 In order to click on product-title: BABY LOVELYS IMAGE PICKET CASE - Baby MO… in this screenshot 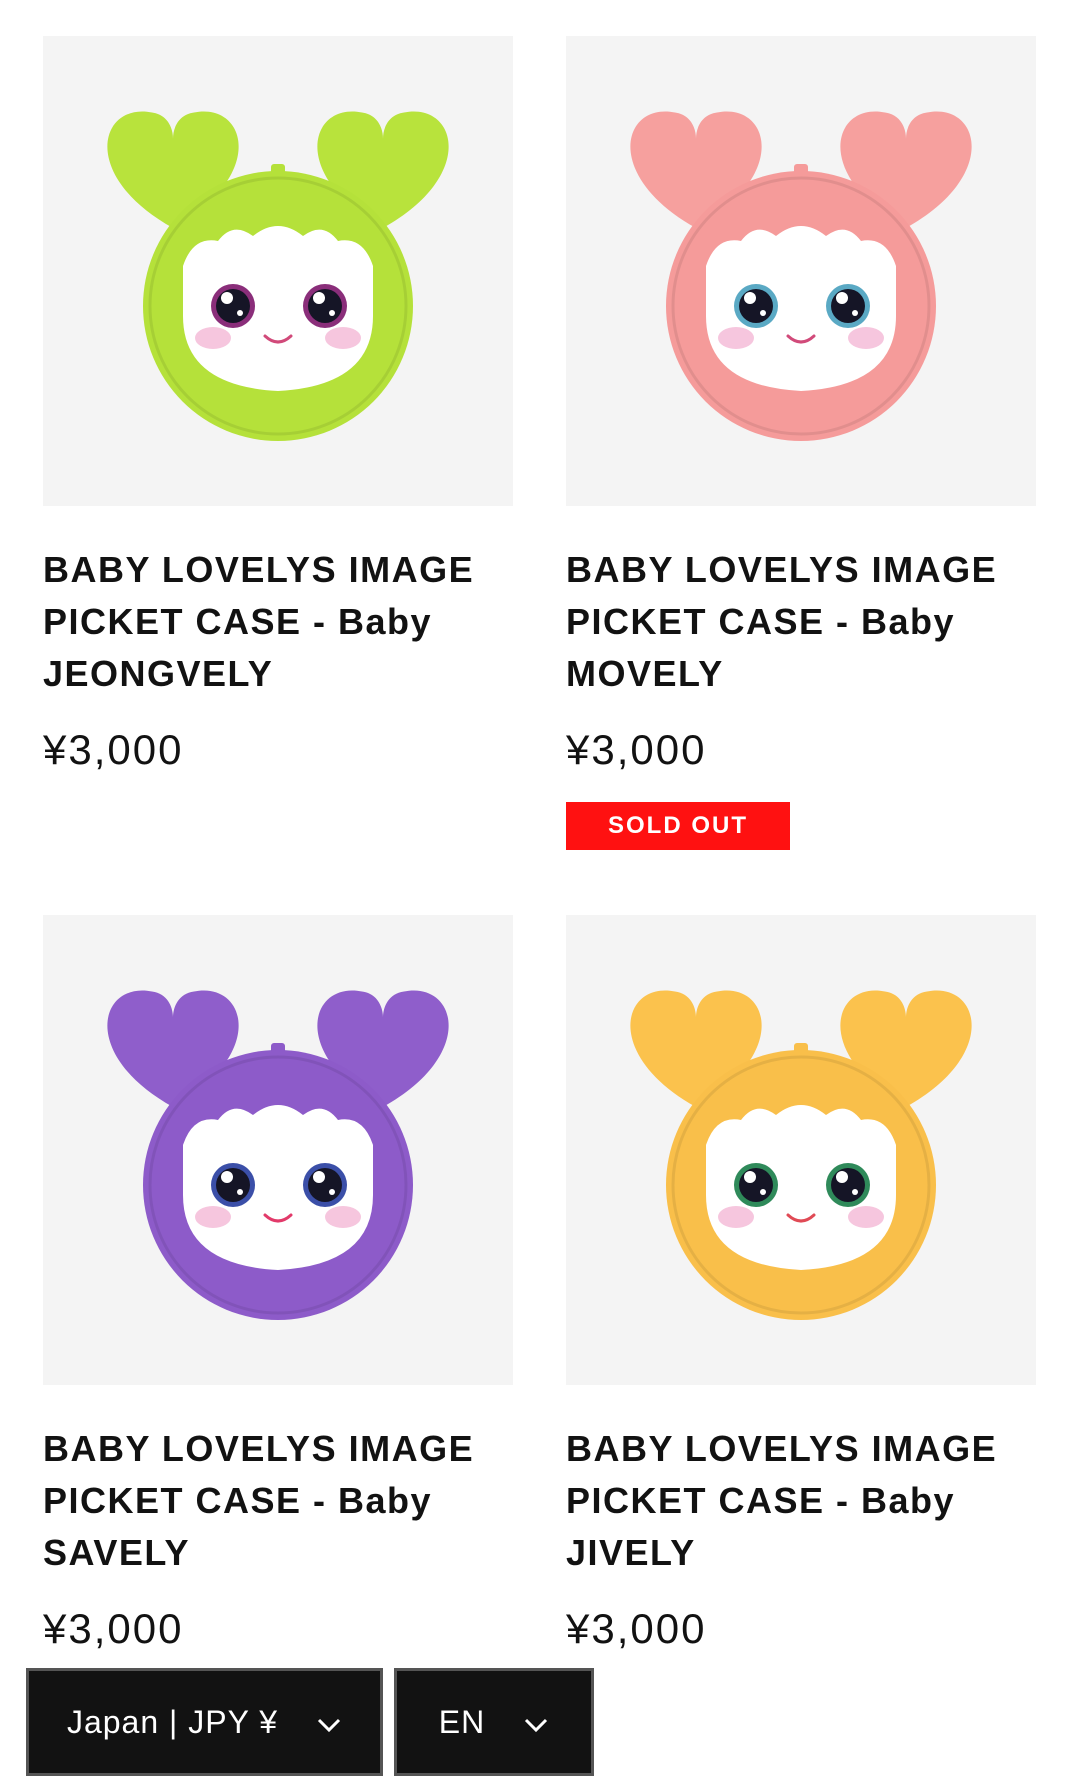, I will do `click(801, 622)`.